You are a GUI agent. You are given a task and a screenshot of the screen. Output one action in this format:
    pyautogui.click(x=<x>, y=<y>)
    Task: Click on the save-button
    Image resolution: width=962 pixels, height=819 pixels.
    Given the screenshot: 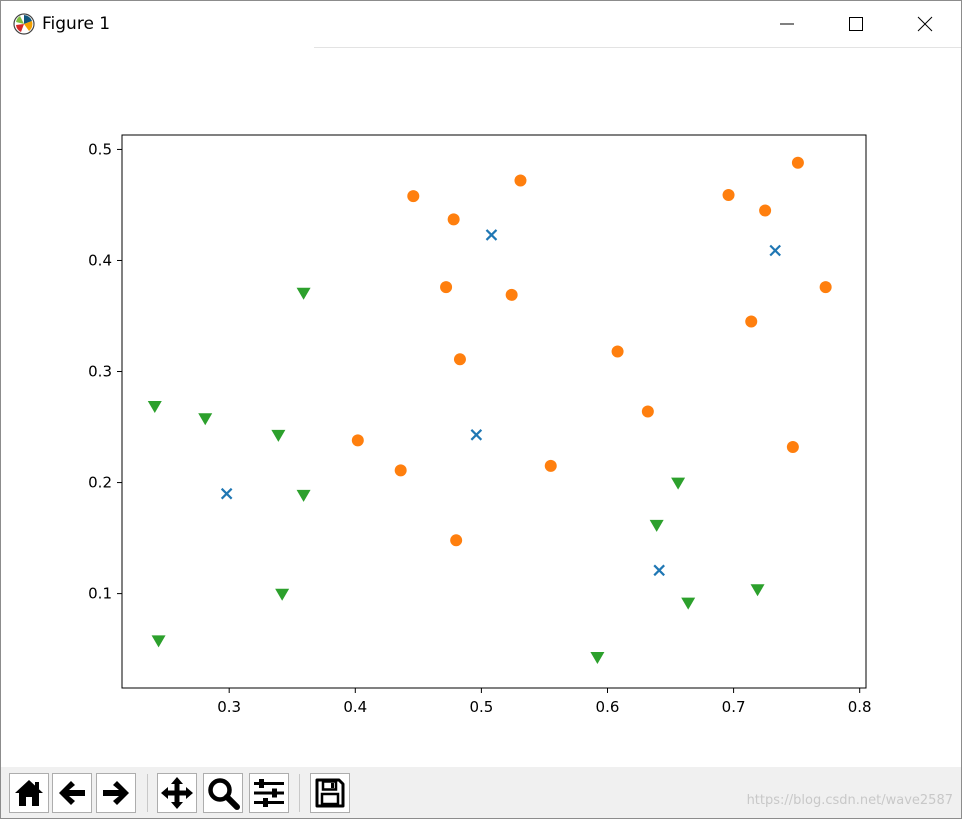 What is the action you would take?
    pyautogui.click(x=330, y=793)
    